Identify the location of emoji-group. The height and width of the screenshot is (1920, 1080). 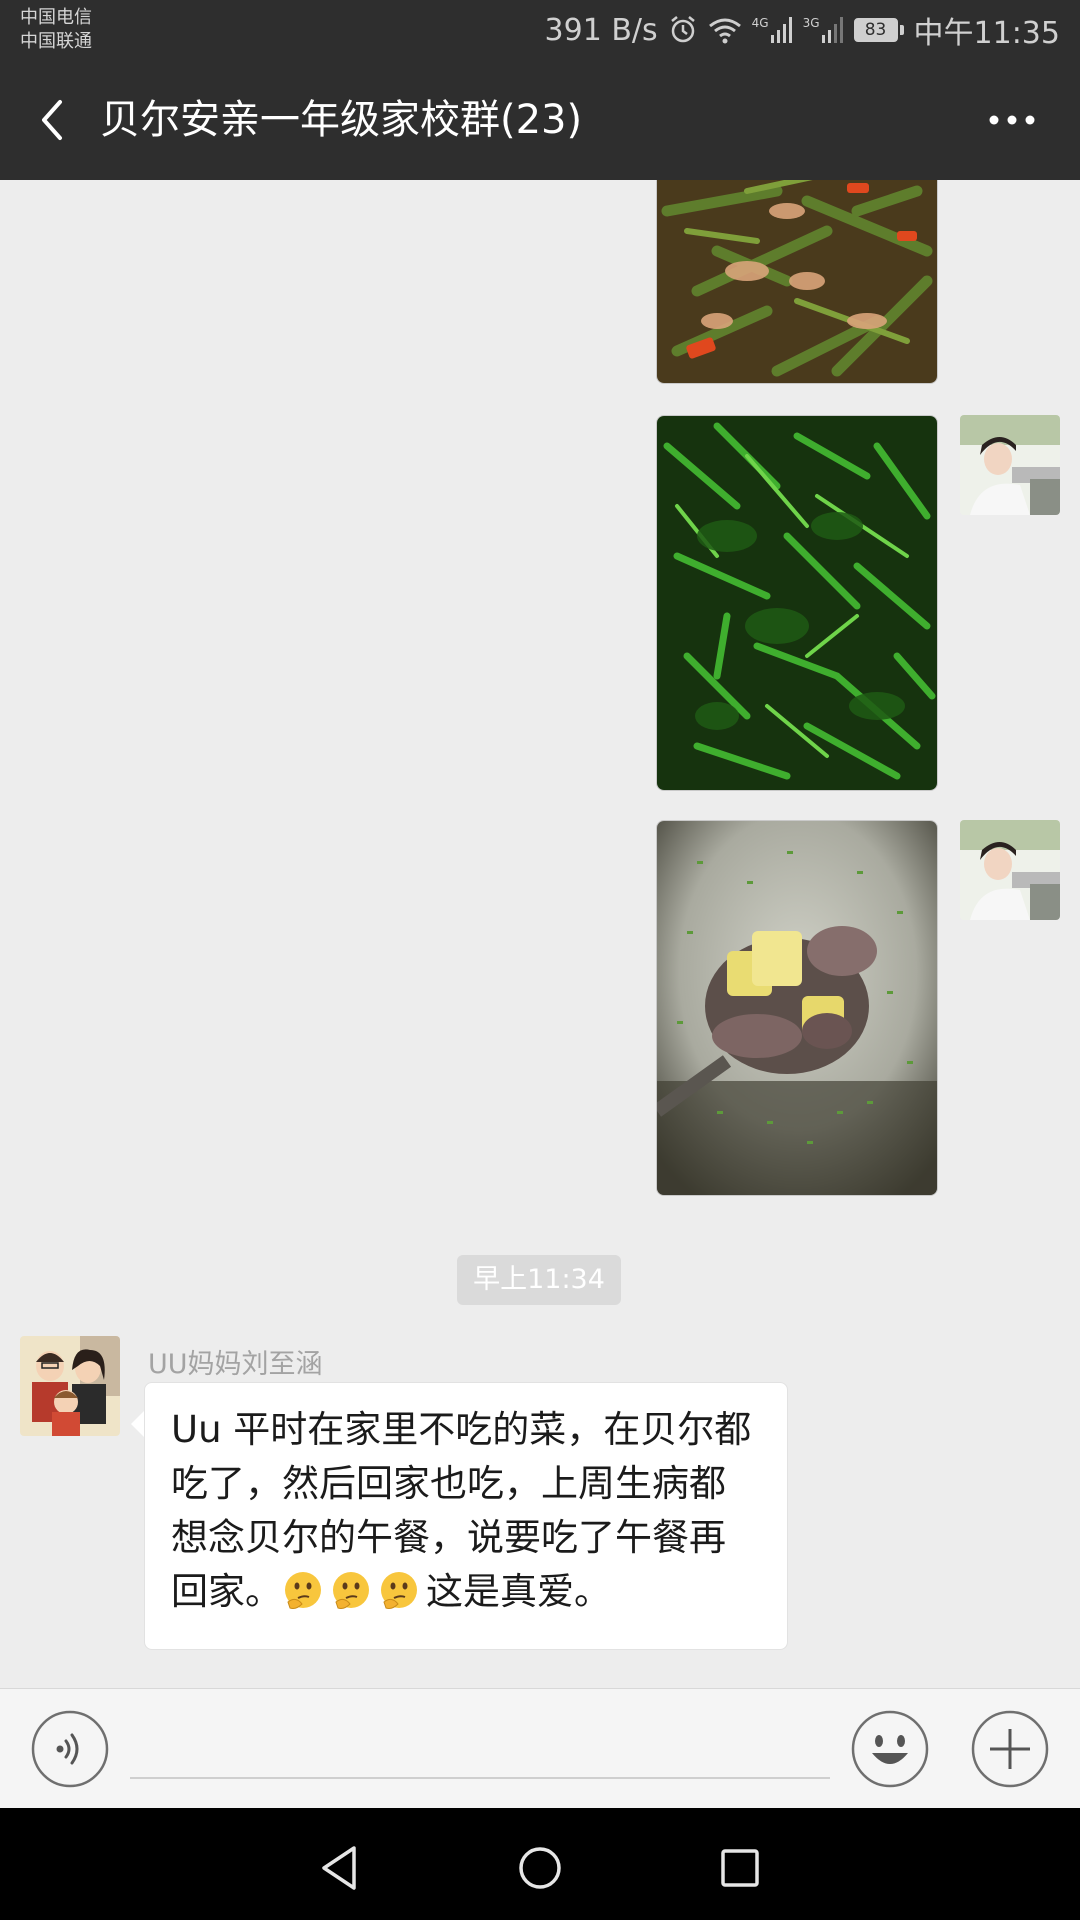
(354, 1591).